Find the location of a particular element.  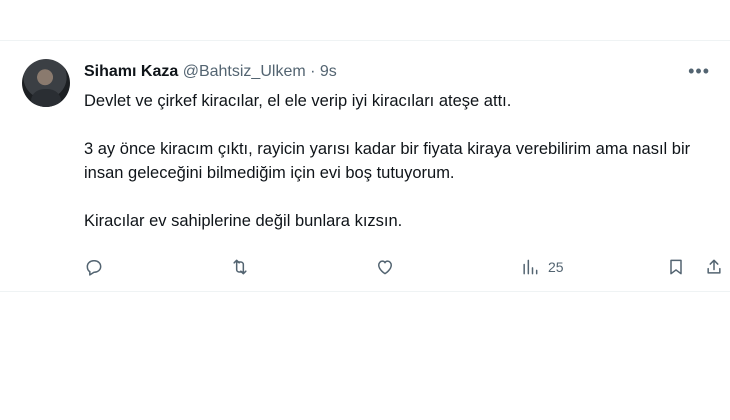

heart-icon is located at coordinates (385, 267).